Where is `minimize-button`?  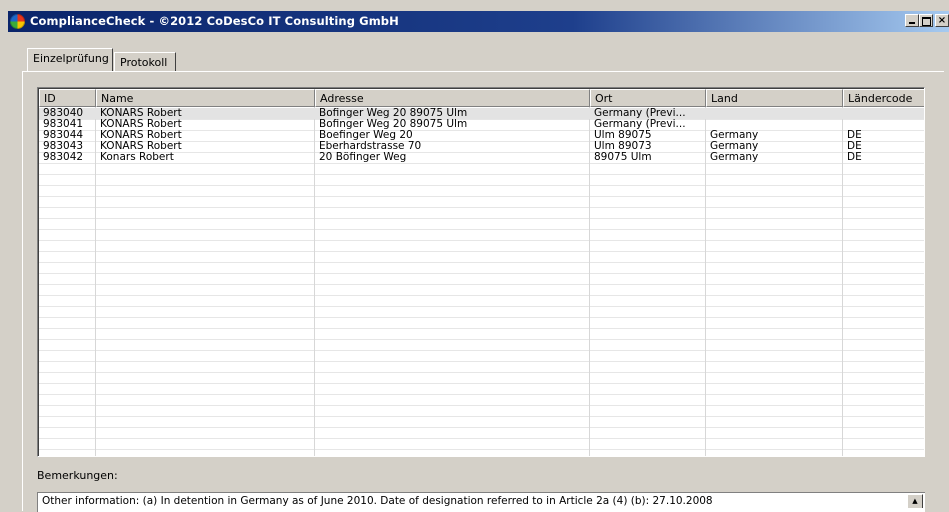 minimize-button is located at coordinates (912, 20).